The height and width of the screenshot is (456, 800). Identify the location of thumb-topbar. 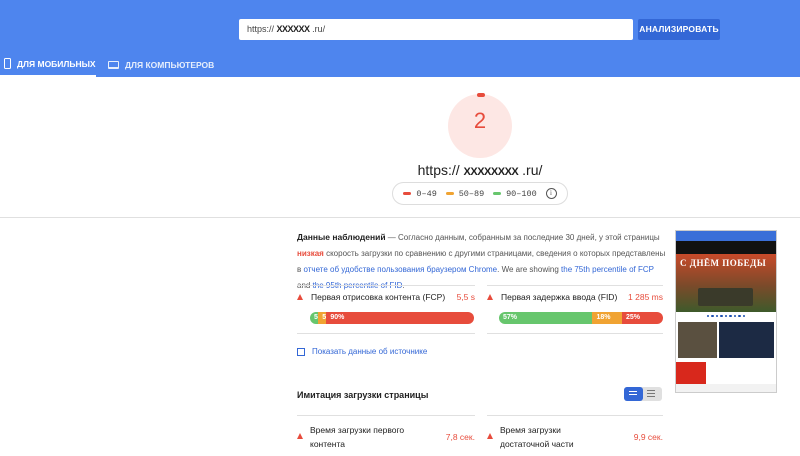
(726, 236).